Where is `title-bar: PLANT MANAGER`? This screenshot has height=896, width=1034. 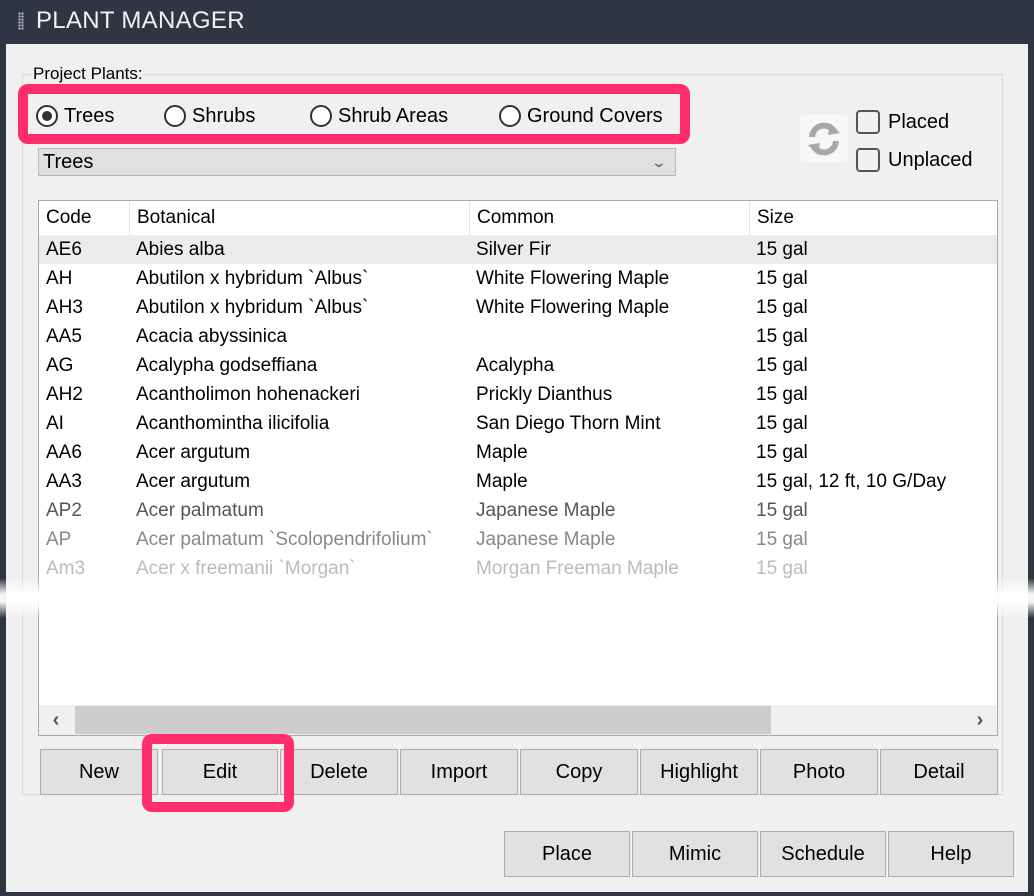 title-bar: PLANT MANAGER is located at coordinates (517, 22).